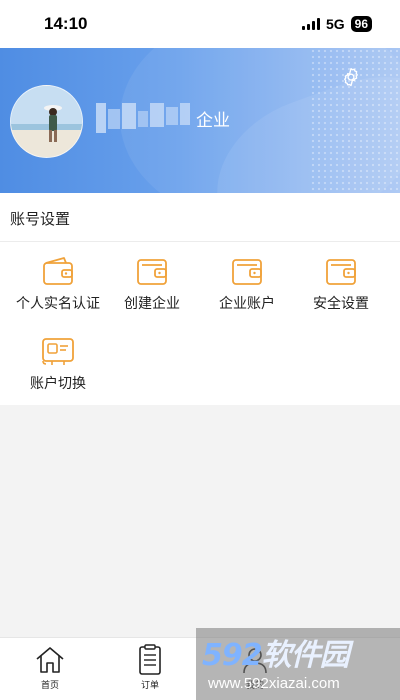  Describe the element at coordinates (310, 24) in the screenshot. I see `signal-icon` at that location.